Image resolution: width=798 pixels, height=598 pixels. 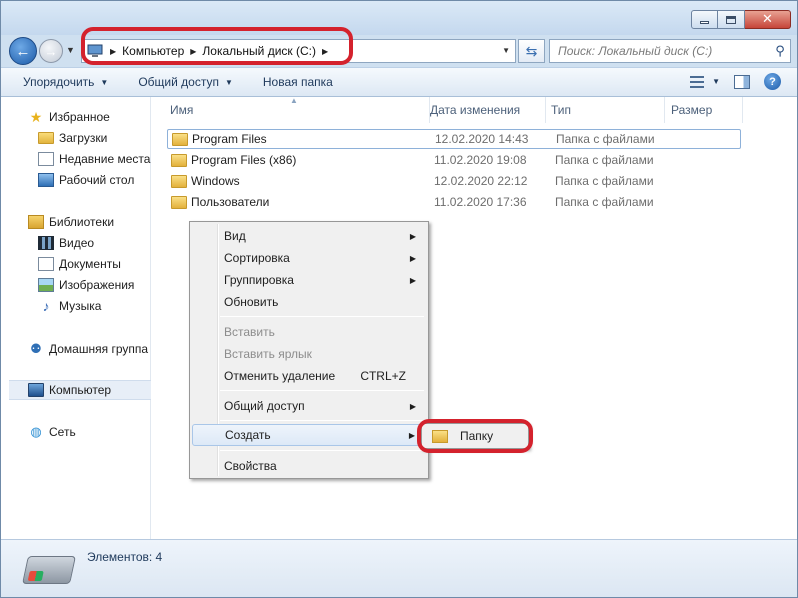 I want to click on items-count: Элементов: 4, so click(x=125, y=557).